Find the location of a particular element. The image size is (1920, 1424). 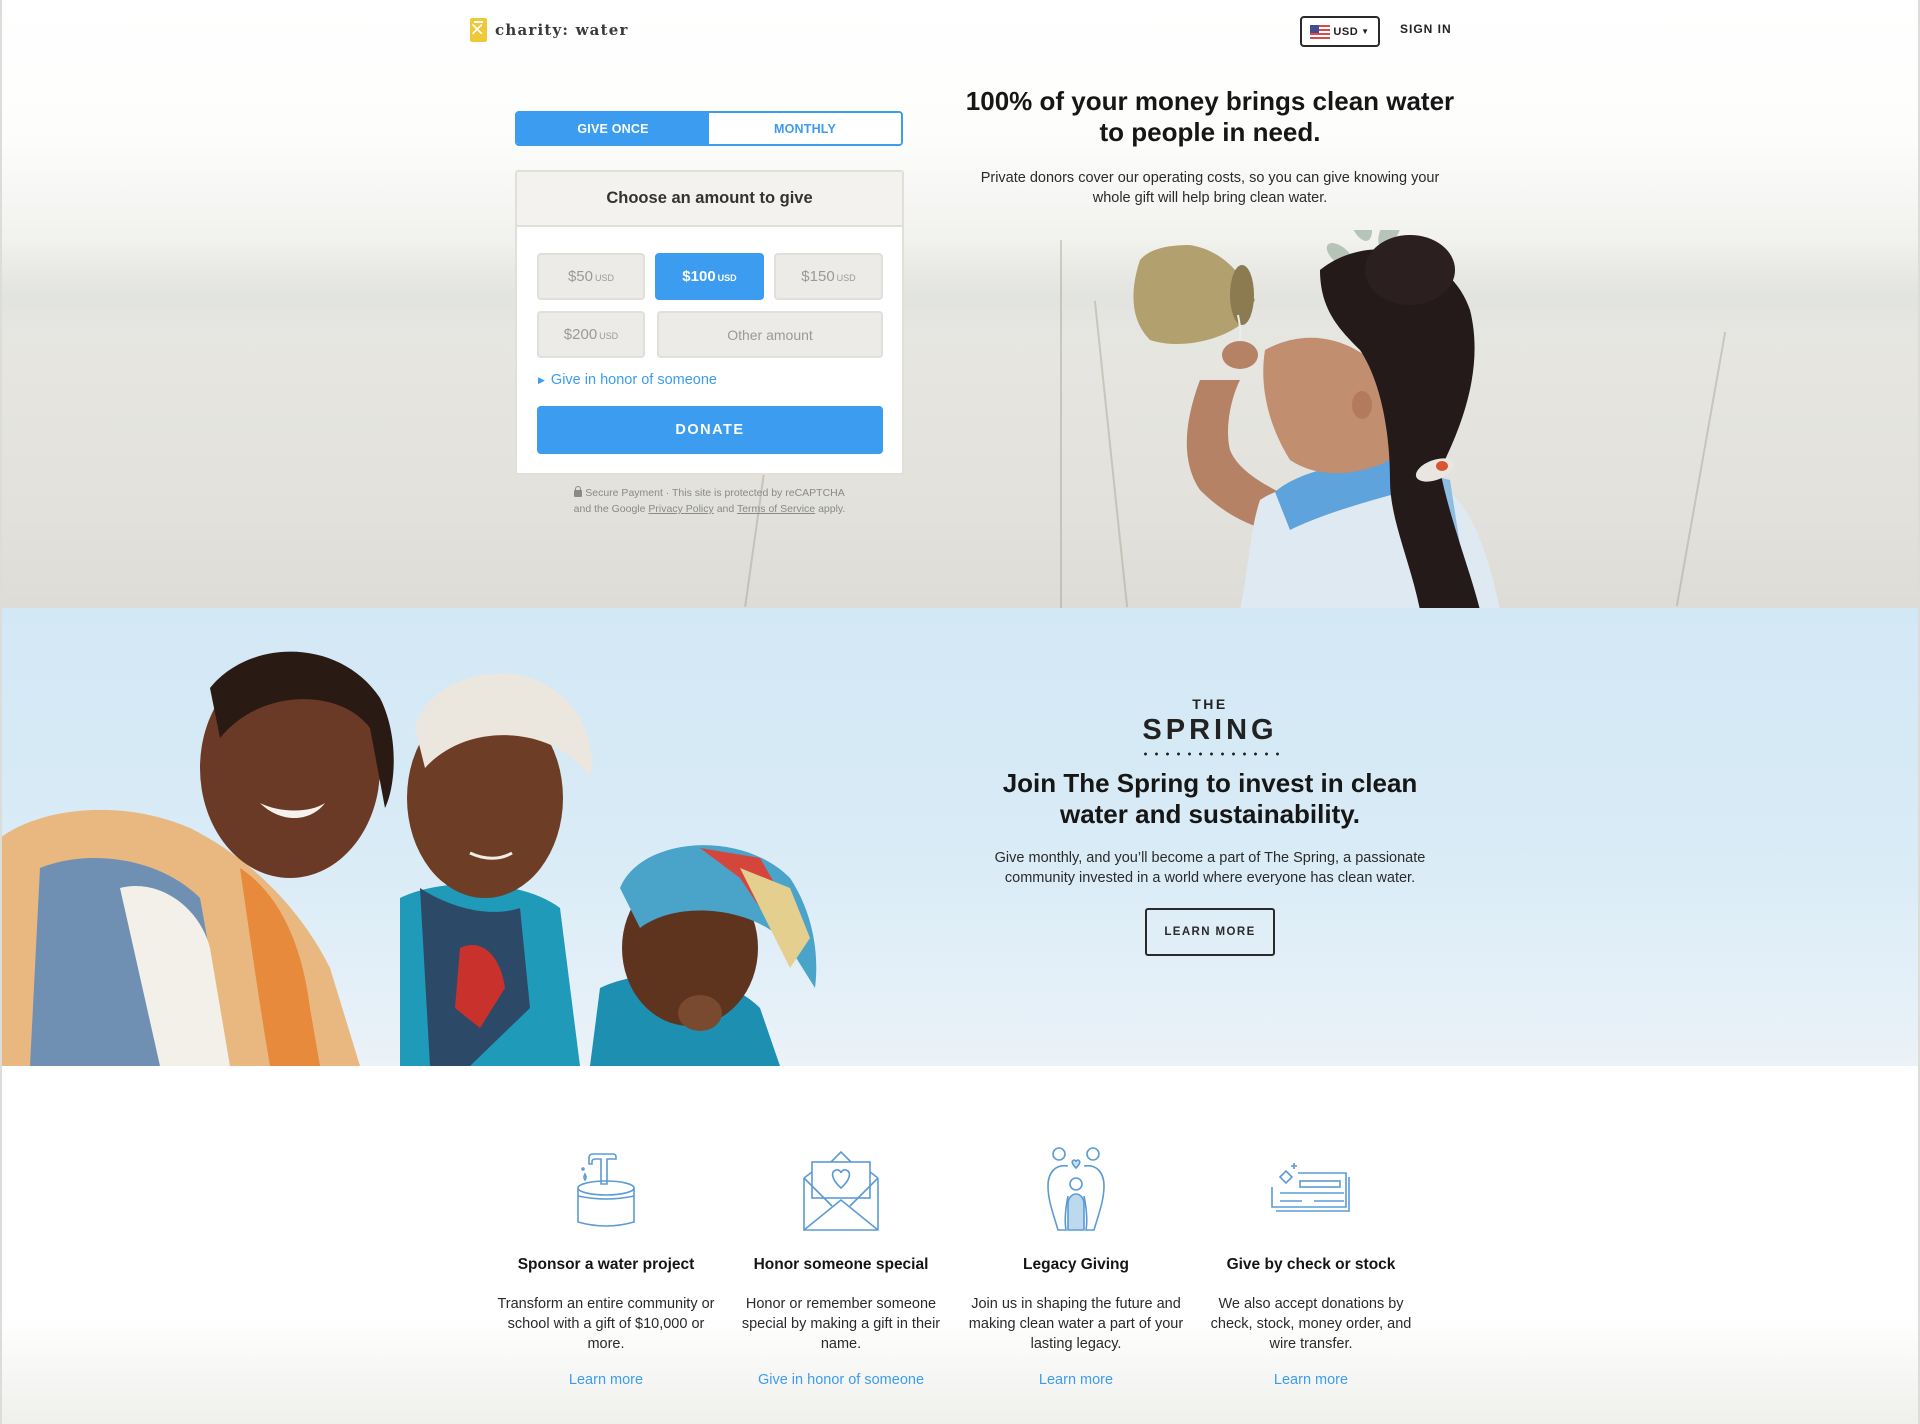

caret-right-icon: ▶ is located at coordinates (541, 379).